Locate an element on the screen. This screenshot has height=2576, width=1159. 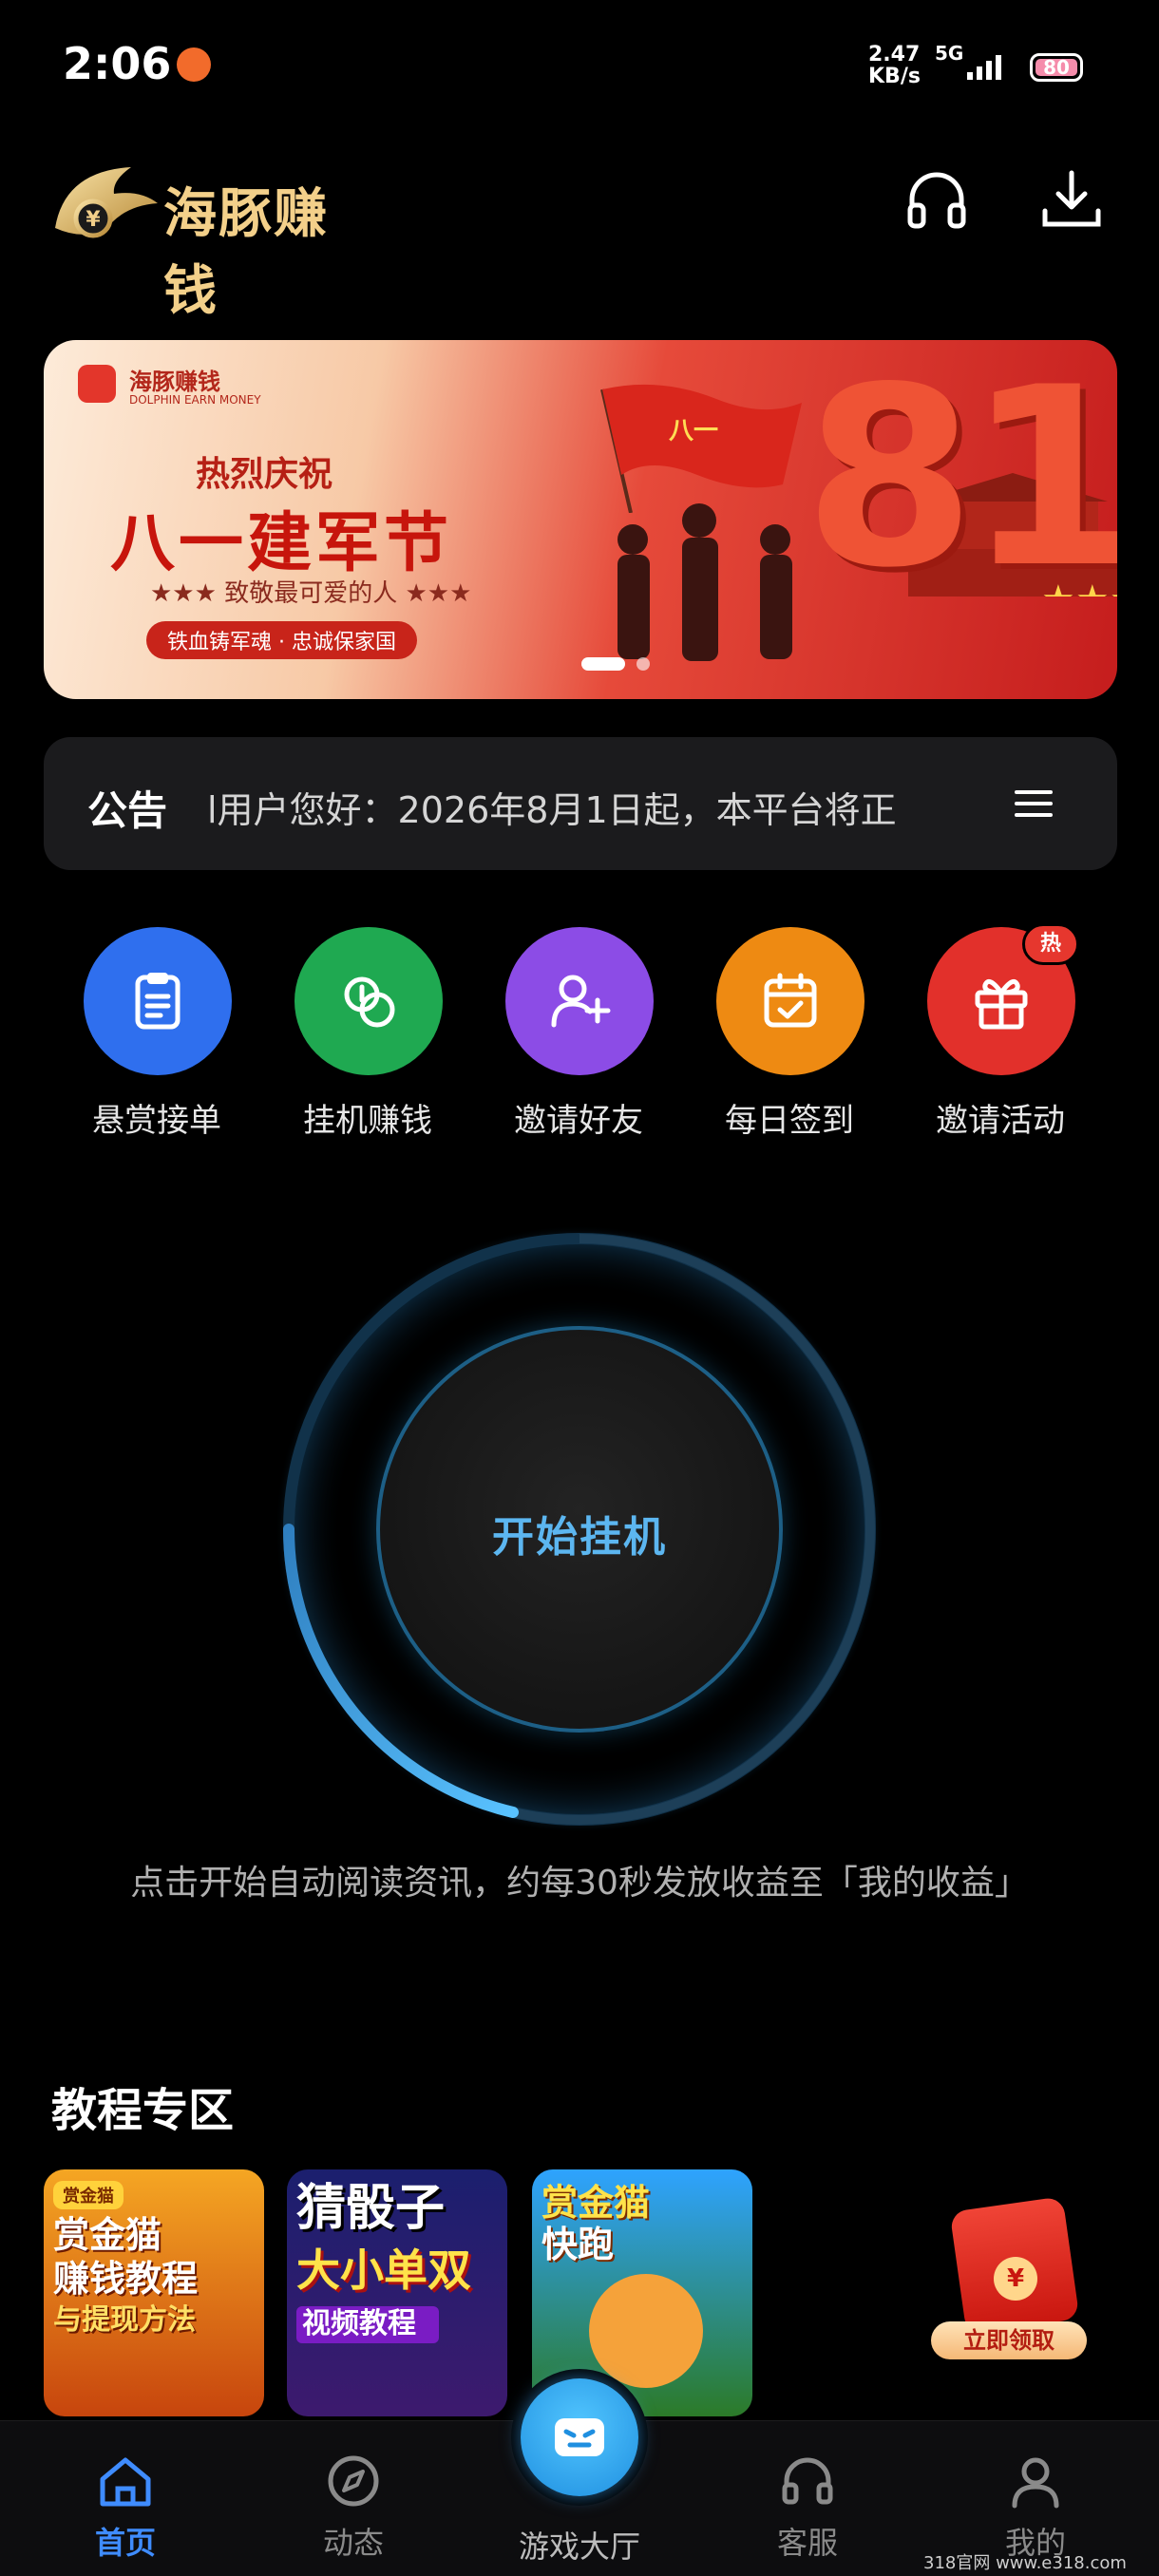
app-logo: ¥ 海豚赚钱 is located at coordinates (207, 237).